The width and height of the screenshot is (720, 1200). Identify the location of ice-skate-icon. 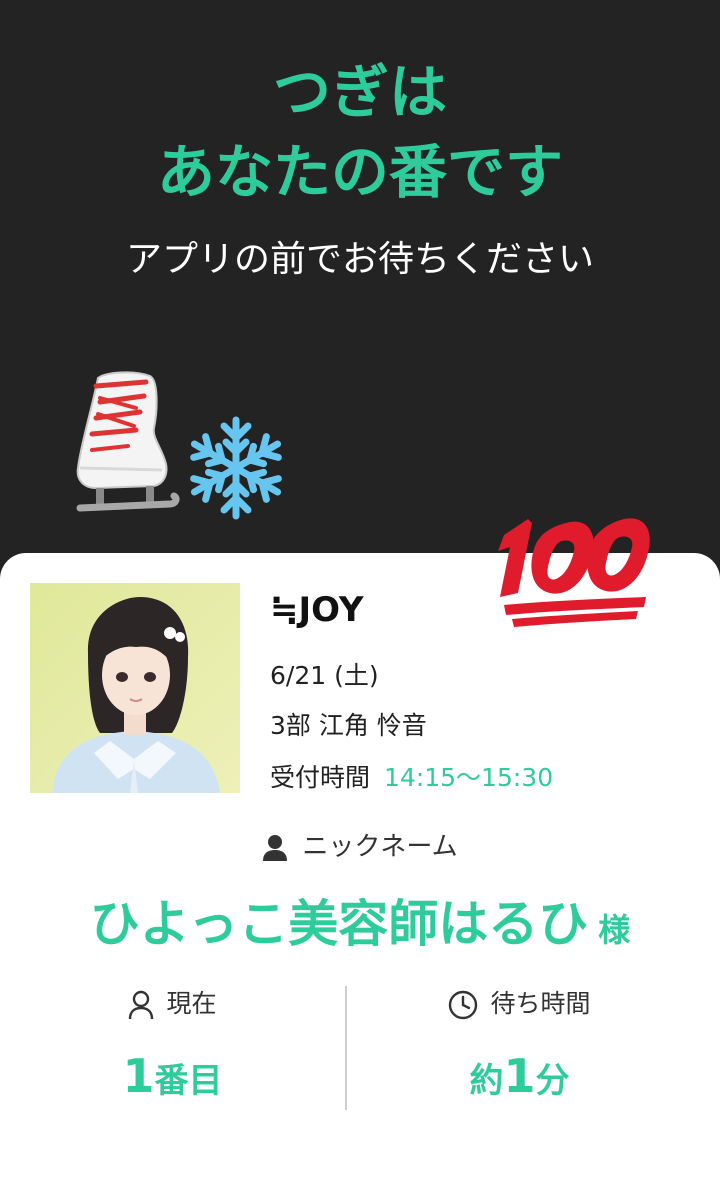
(128, 441).